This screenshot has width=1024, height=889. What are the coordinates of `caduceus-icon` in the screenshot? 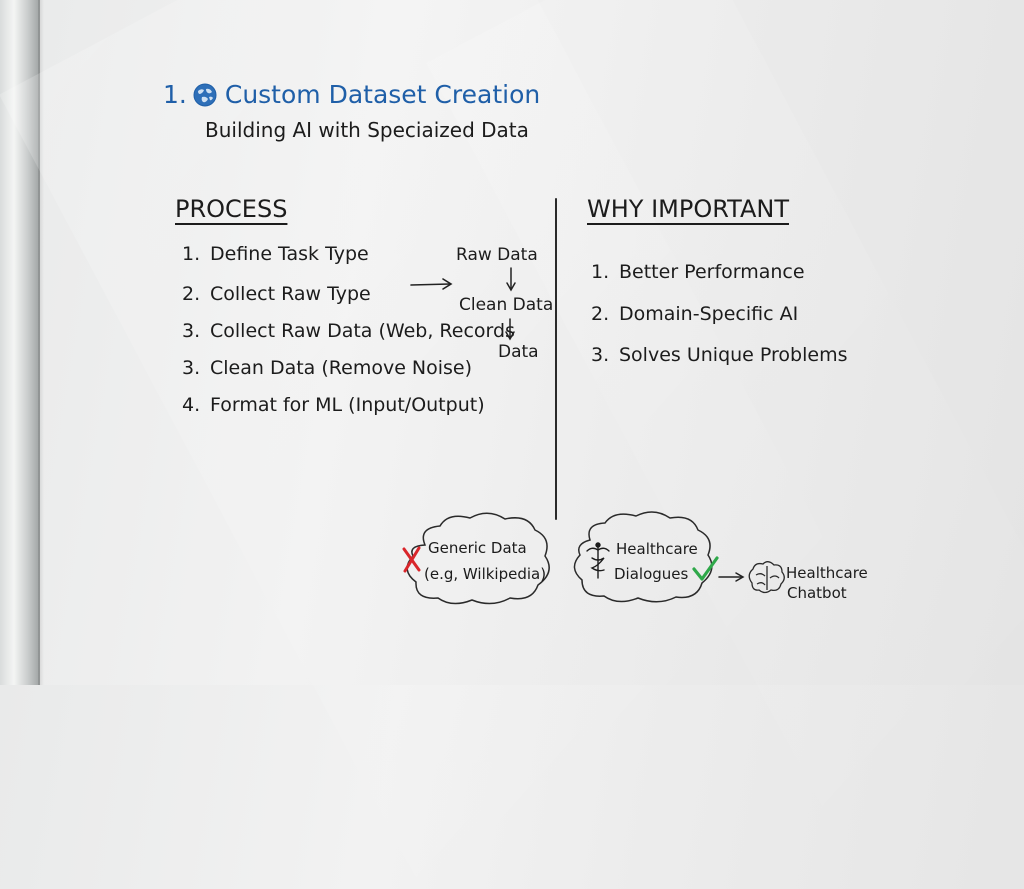 It's located at (598, 560).